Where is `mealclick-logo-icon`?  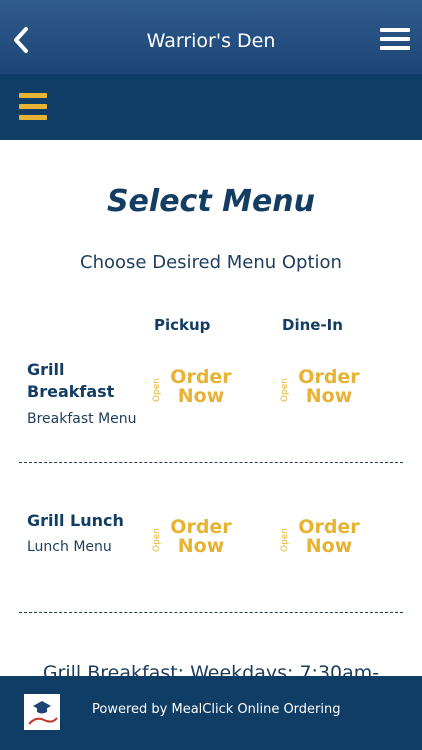 mealclick-logo-icon is located at coordinates (42, 712).